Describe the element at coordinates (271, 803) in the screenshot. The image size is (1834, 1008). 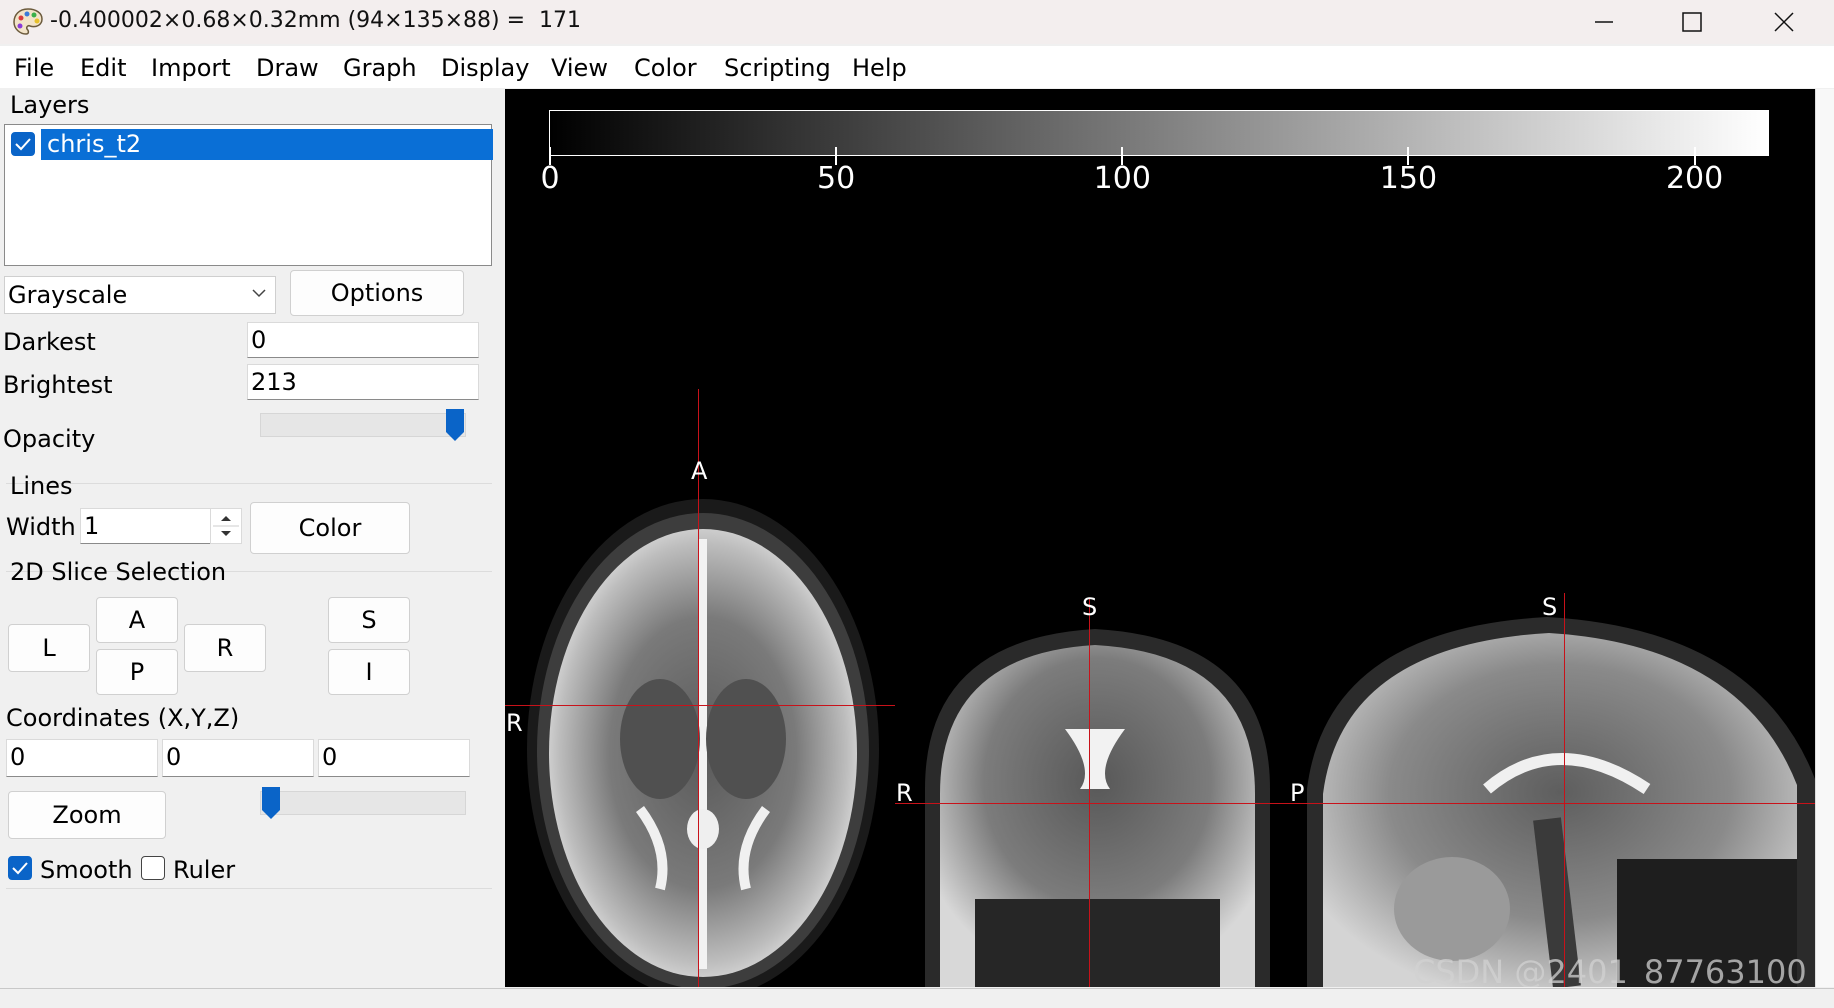
I see `zoom-slider-thumb` at that location.